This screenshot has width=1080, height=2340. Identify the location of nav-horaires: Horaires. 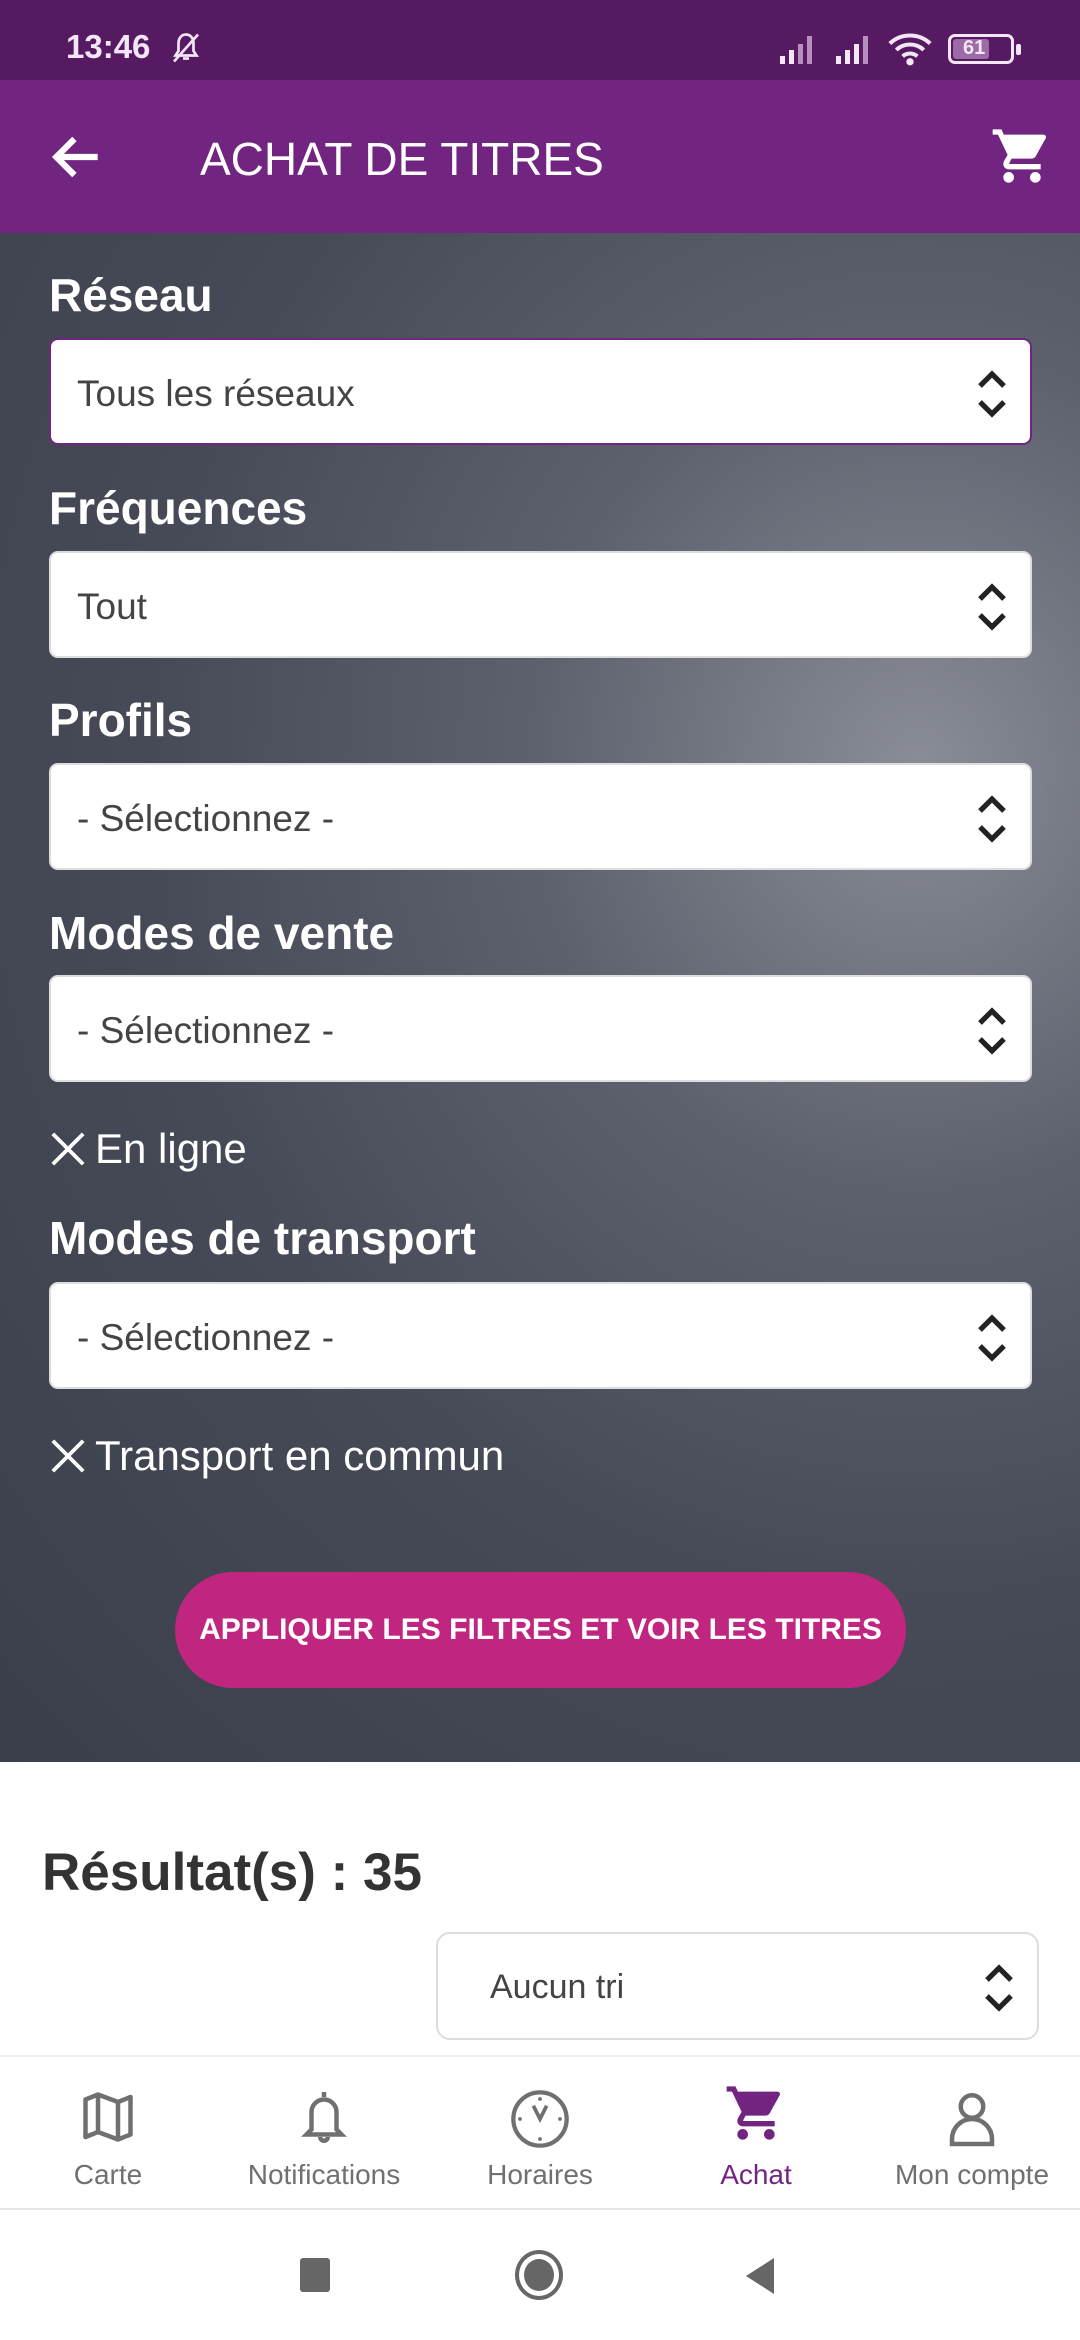
(540, 2132).